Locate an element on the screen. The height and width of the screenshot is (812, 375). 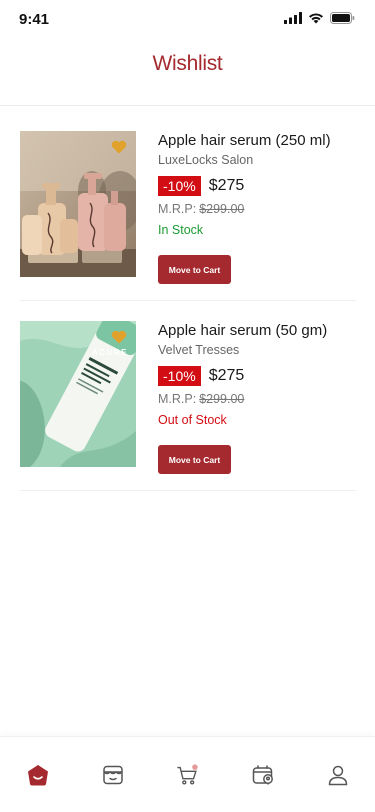
nav-profile is located at coordinates (338, 775).